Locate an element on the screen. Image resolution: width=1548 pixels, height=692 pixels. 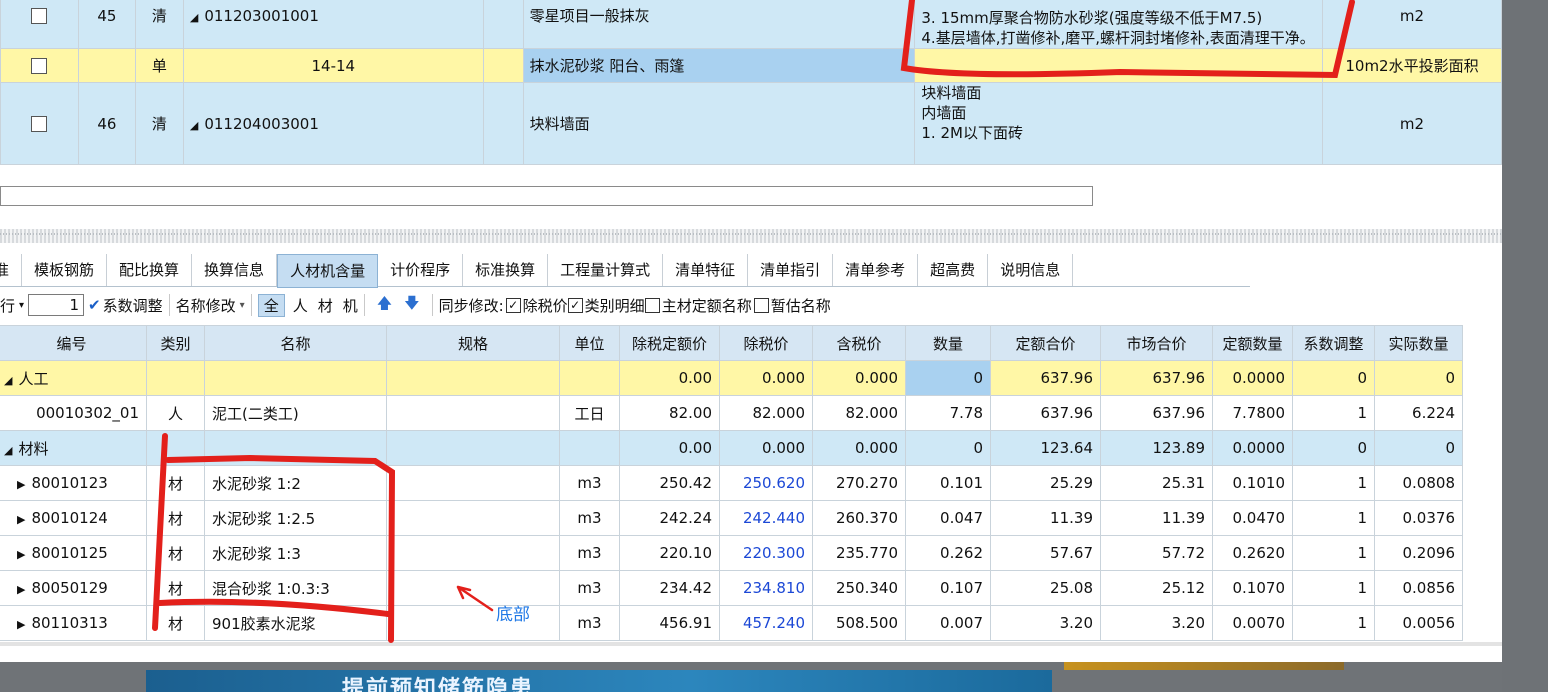
tab-8: 清单特征 is located at coordinates (706, 270).